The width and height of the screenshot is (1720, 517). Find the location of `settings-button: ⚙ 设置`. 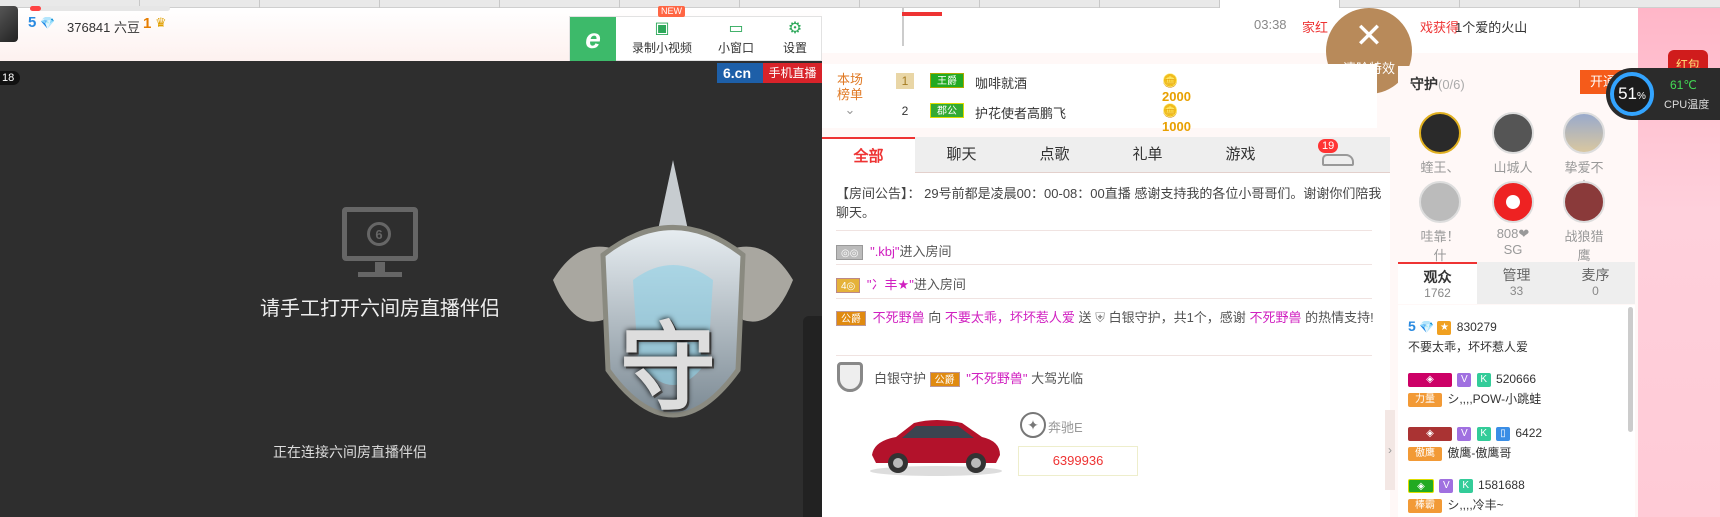

settings-button: ⚙ 设置 is located at coordinates (795, 39).